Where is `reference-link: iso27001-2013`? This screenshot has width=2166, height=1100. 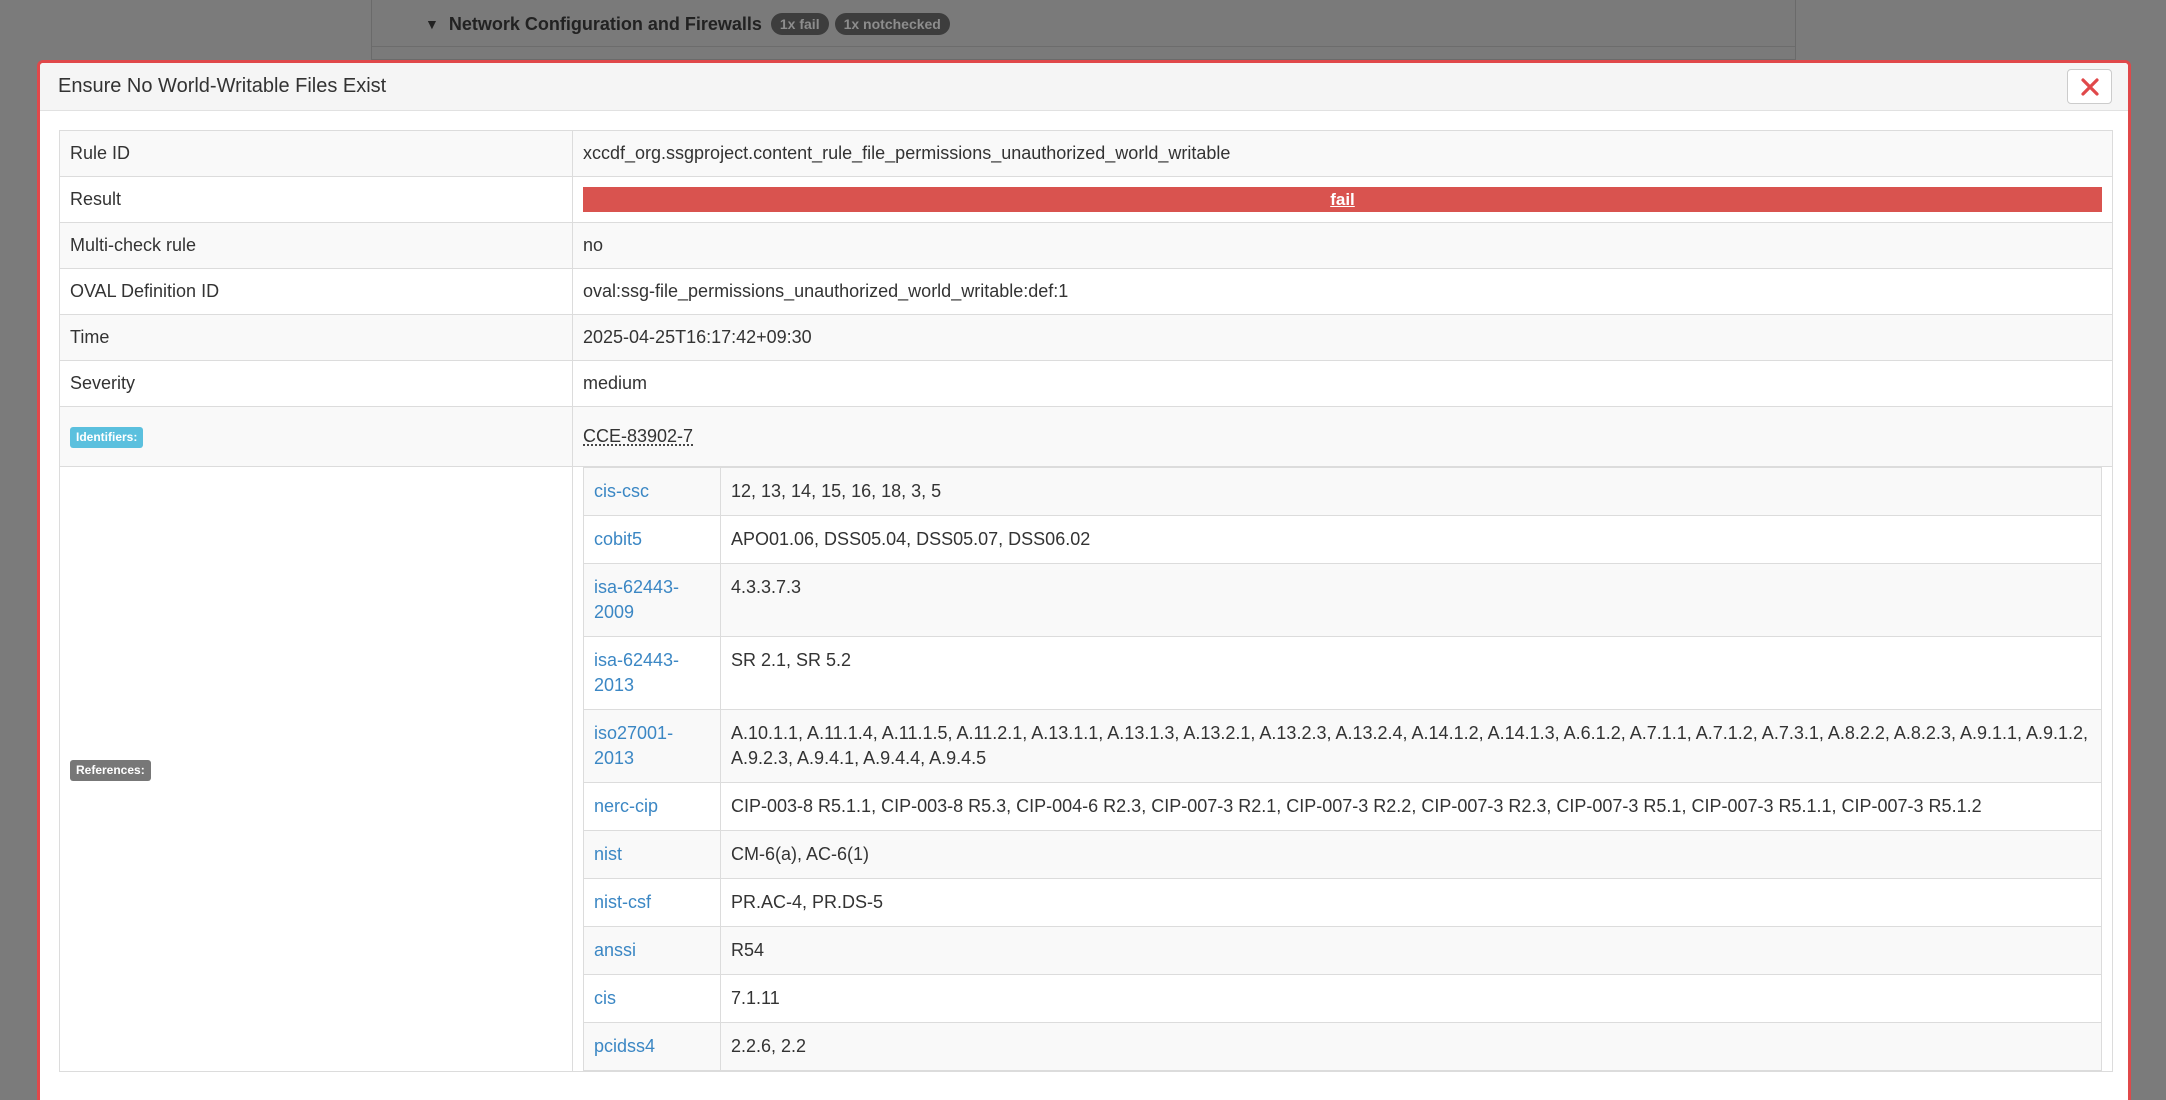
reference-link: iso27001-2013 is located at coordinates (652, 746).